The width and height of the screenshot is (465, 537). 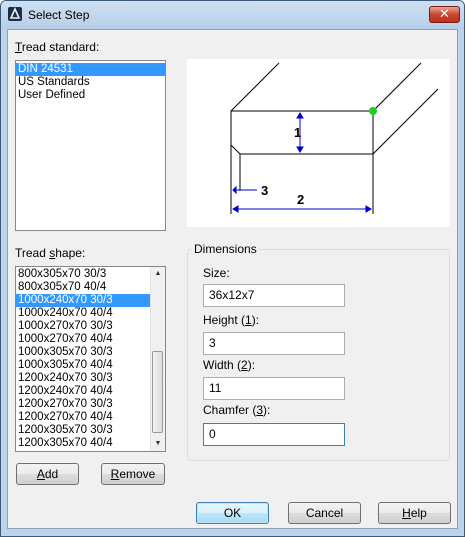 I want to click on close-icon: ✕, so click(x=444, y=13).